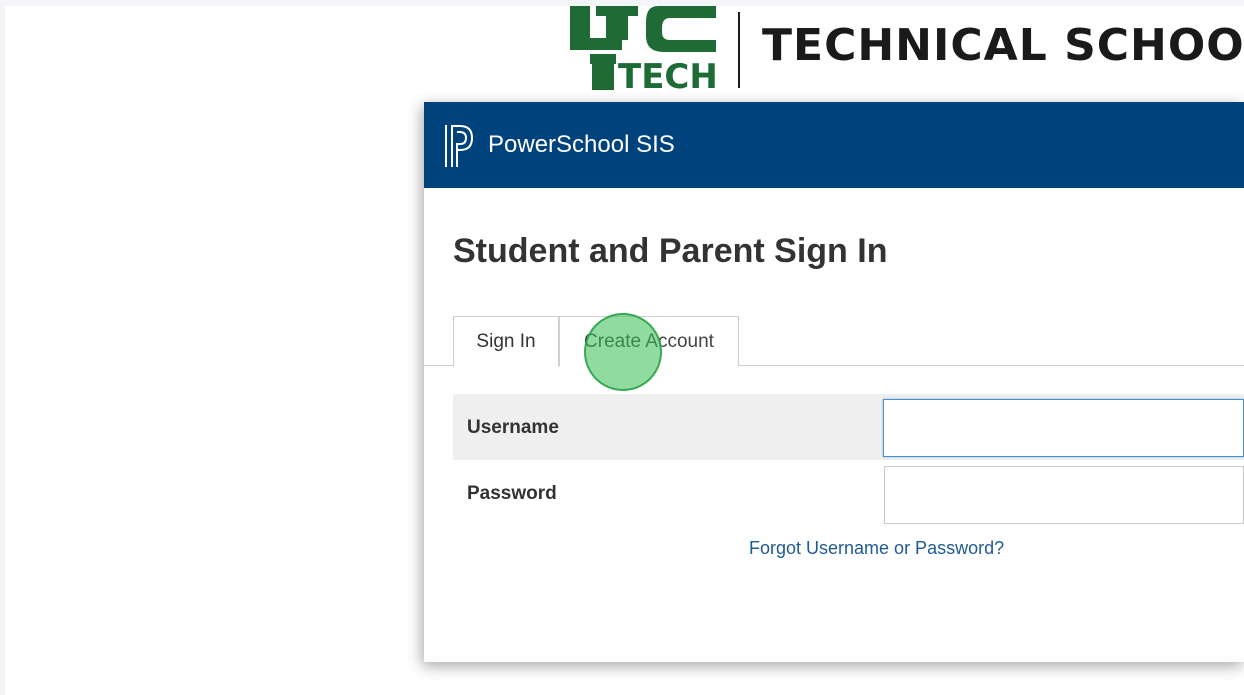 The image size is (1244, 695). Describe the element at coordinates (1064, 495) in the screenshot. I see `password-field` at that location.